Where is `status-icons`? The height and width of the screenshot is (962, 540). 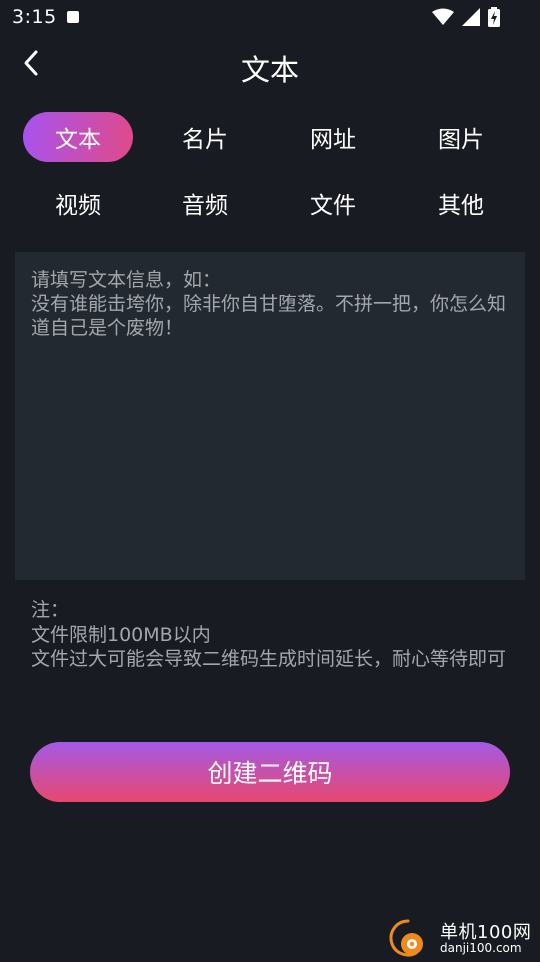 status-icons is located at coordinates (466, 17).